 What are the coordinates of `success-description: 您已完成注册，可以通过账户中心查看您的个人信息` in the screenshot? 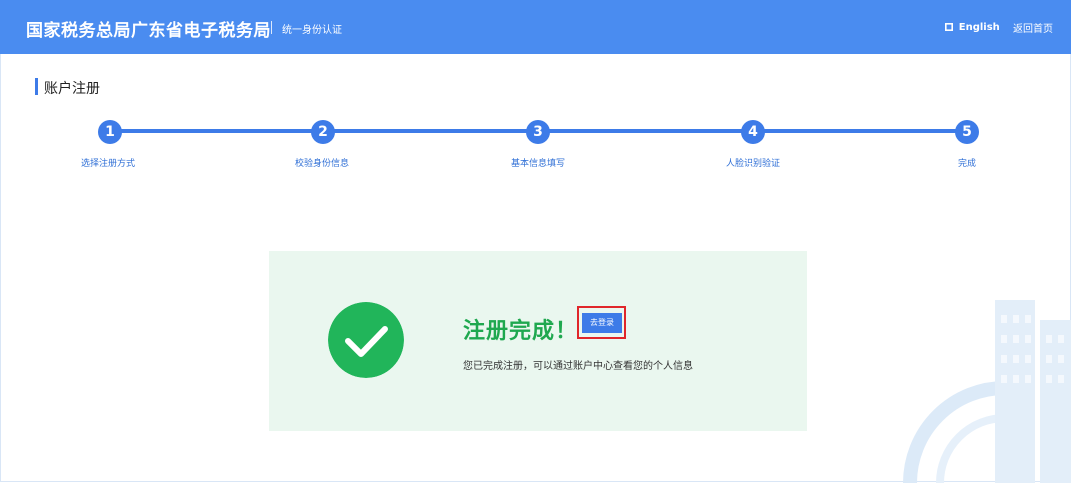 It's located at (578, 366).